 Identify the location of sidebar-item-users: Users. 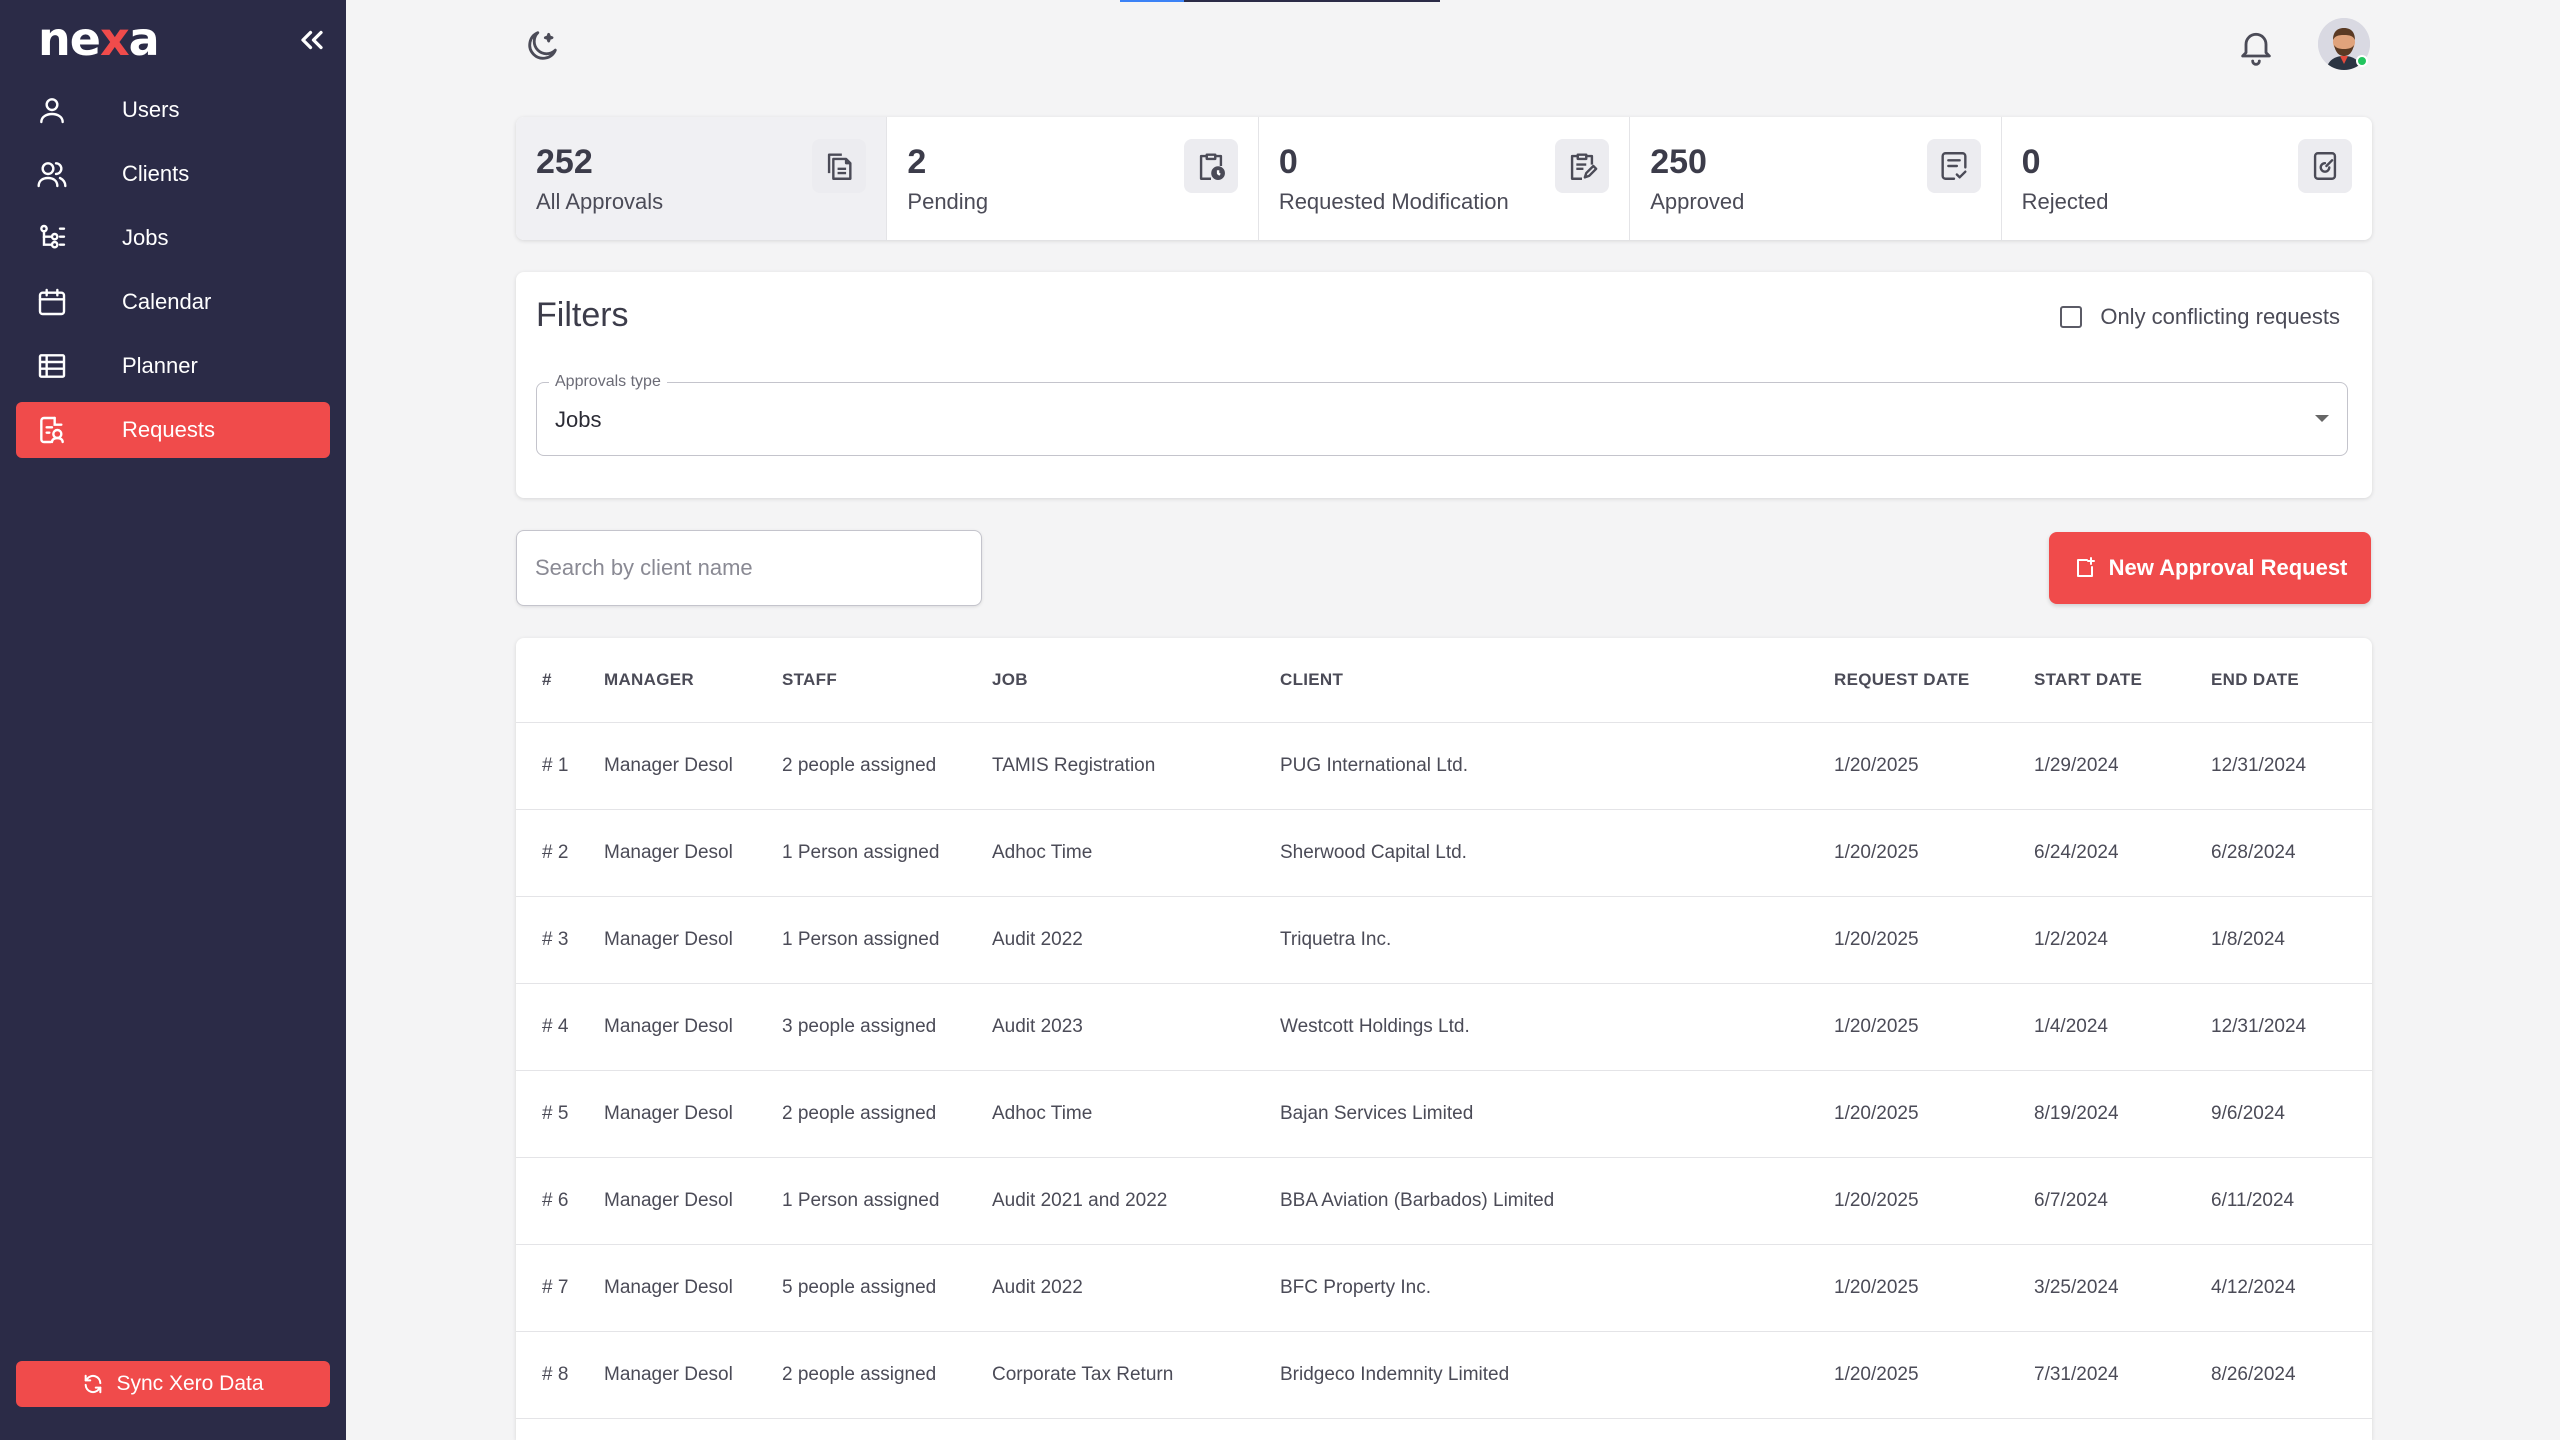
(173, 110).